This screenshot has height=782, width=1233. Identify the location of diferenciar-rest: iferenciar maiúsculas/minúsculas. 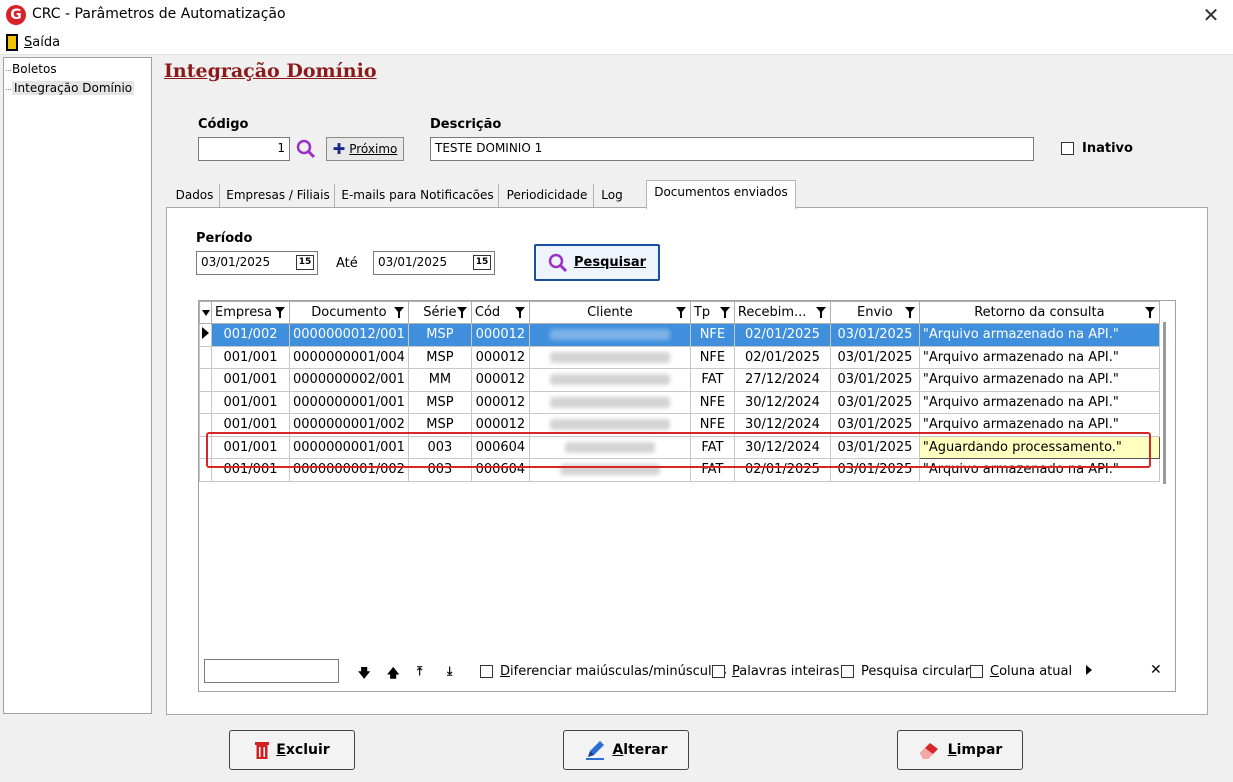
(618, 671).